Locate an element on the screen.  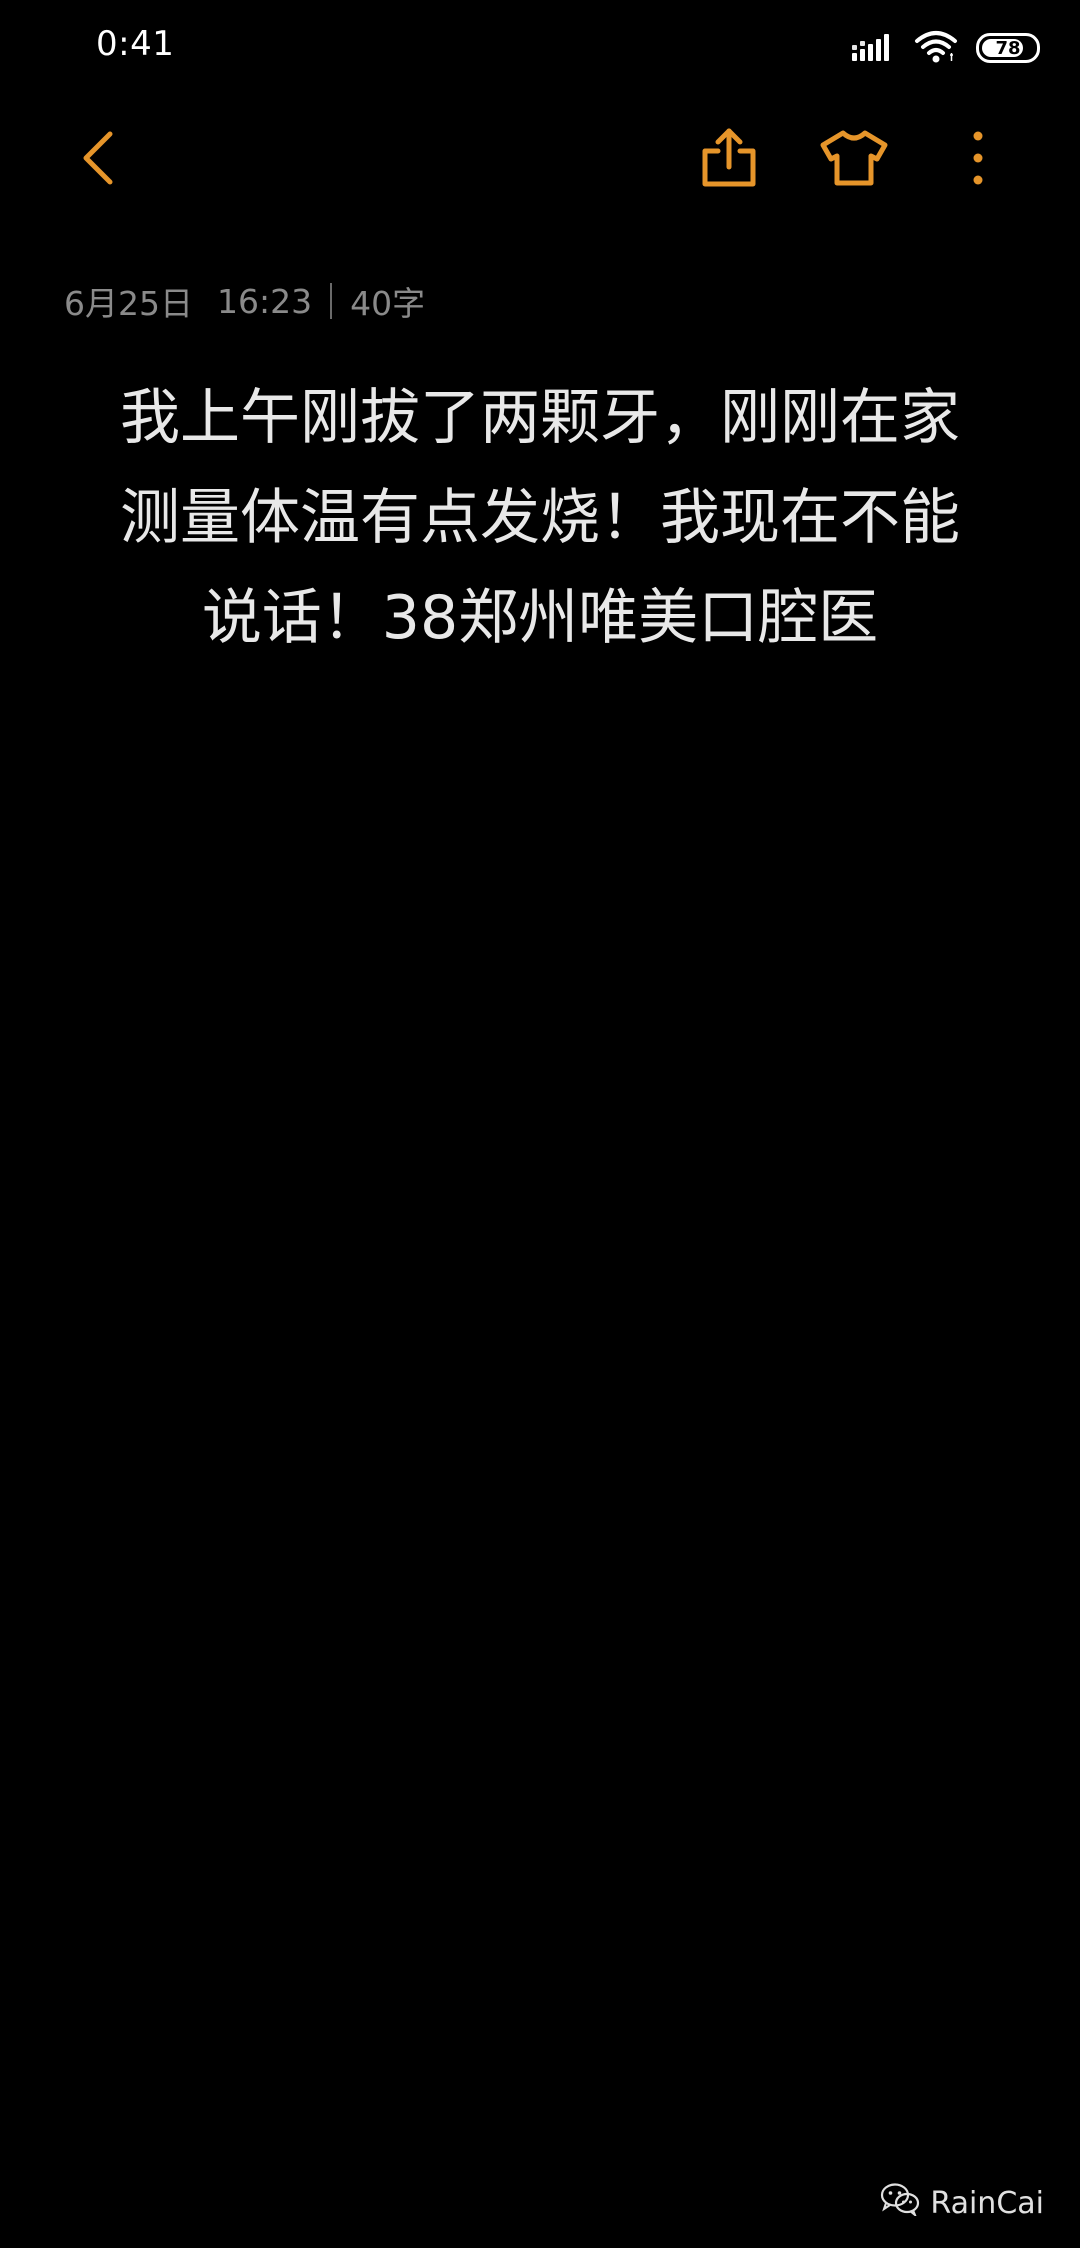
wifi-icon is located at coordinates (936, 48).